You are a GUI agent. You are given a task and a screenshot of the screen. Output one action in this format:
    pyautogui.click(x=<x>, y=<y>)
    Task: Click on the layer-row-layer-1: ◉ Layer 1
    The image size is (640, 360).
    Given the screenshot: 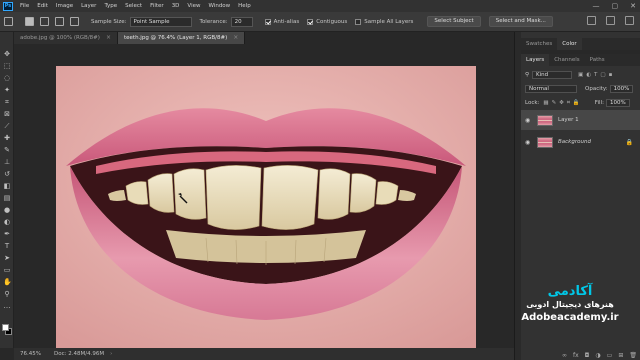 What is the action you would take?
    pyautogui.click(x=580, y=120)
    